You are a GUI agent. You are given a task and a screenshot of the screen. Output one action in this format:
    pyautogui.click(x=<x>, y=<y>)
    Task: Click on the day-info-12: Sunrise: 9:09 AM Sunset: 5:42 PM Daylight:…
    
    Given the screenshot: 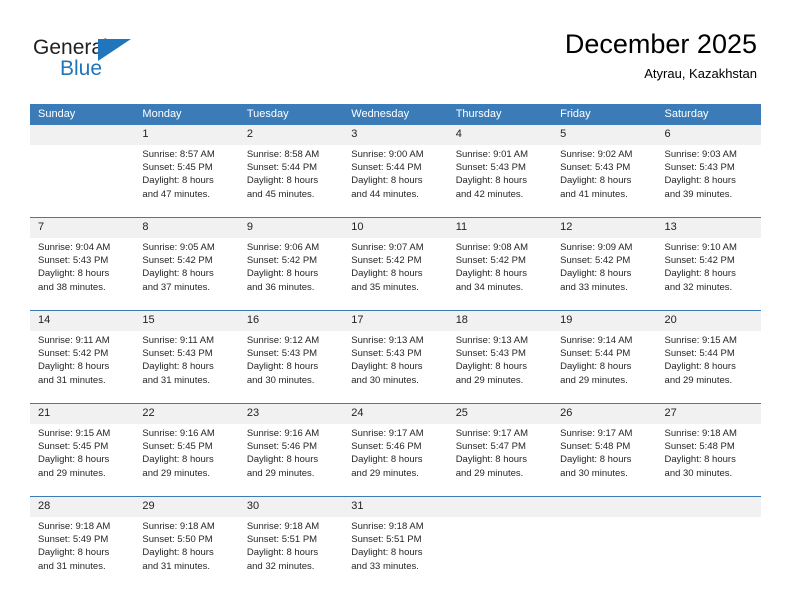 What is the action you would take?
    pyautogui.click(x=604, y=274)
    